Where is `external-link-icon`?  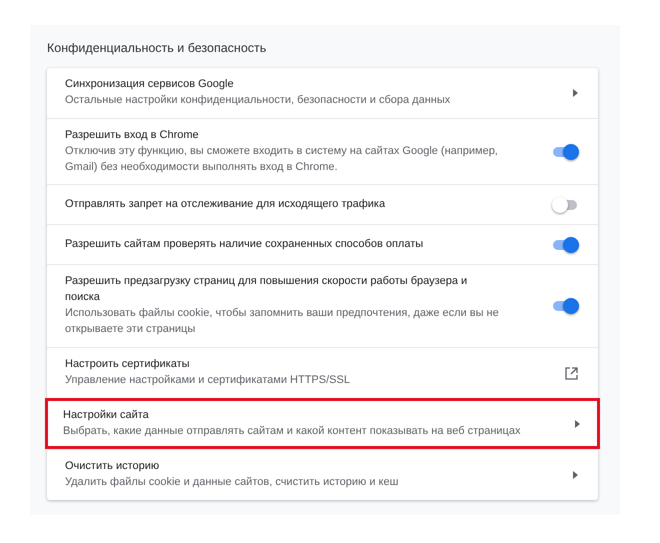 external-link-icon is located at coordinates (571, 373).